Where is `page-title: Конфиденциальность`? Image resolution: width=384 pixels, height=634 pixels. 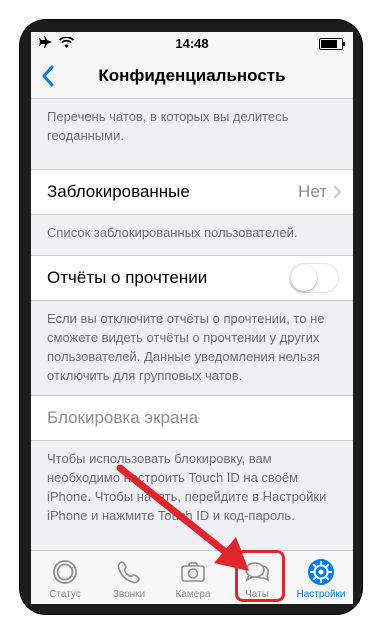
page-title: Конфиденциальность is located at coordinates (192, 75).